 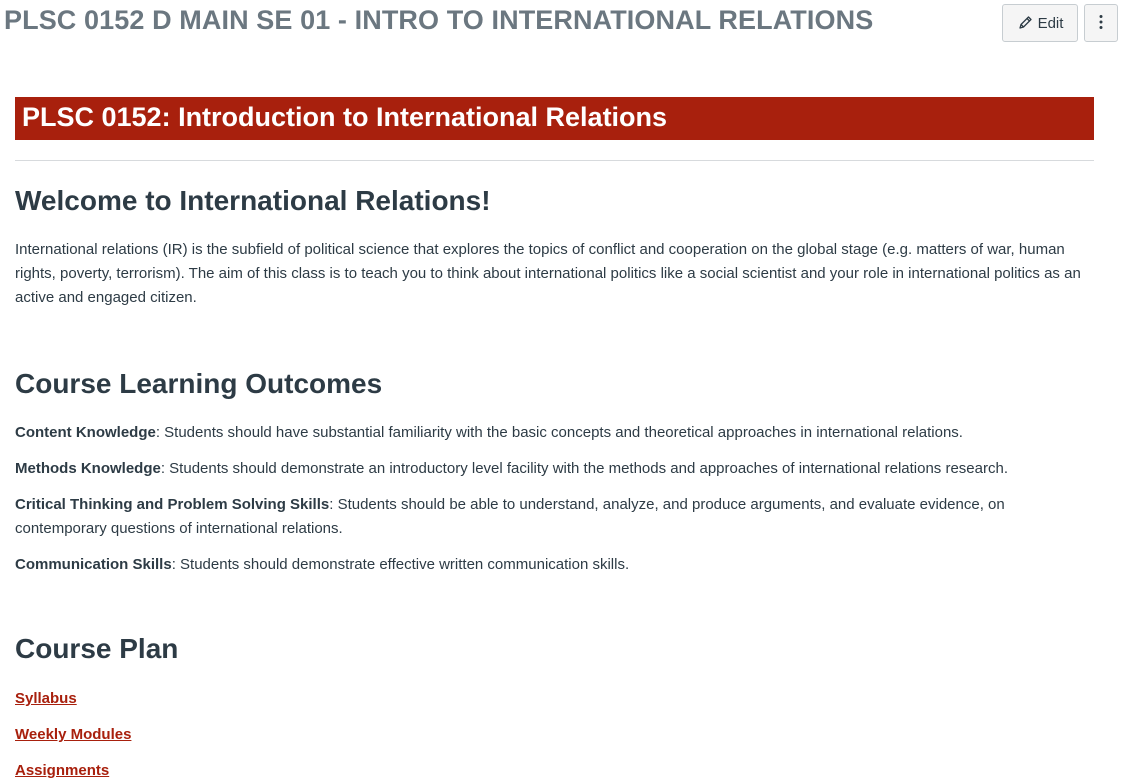 I want to click on pencil-icon, so click(x=1025, y=23).